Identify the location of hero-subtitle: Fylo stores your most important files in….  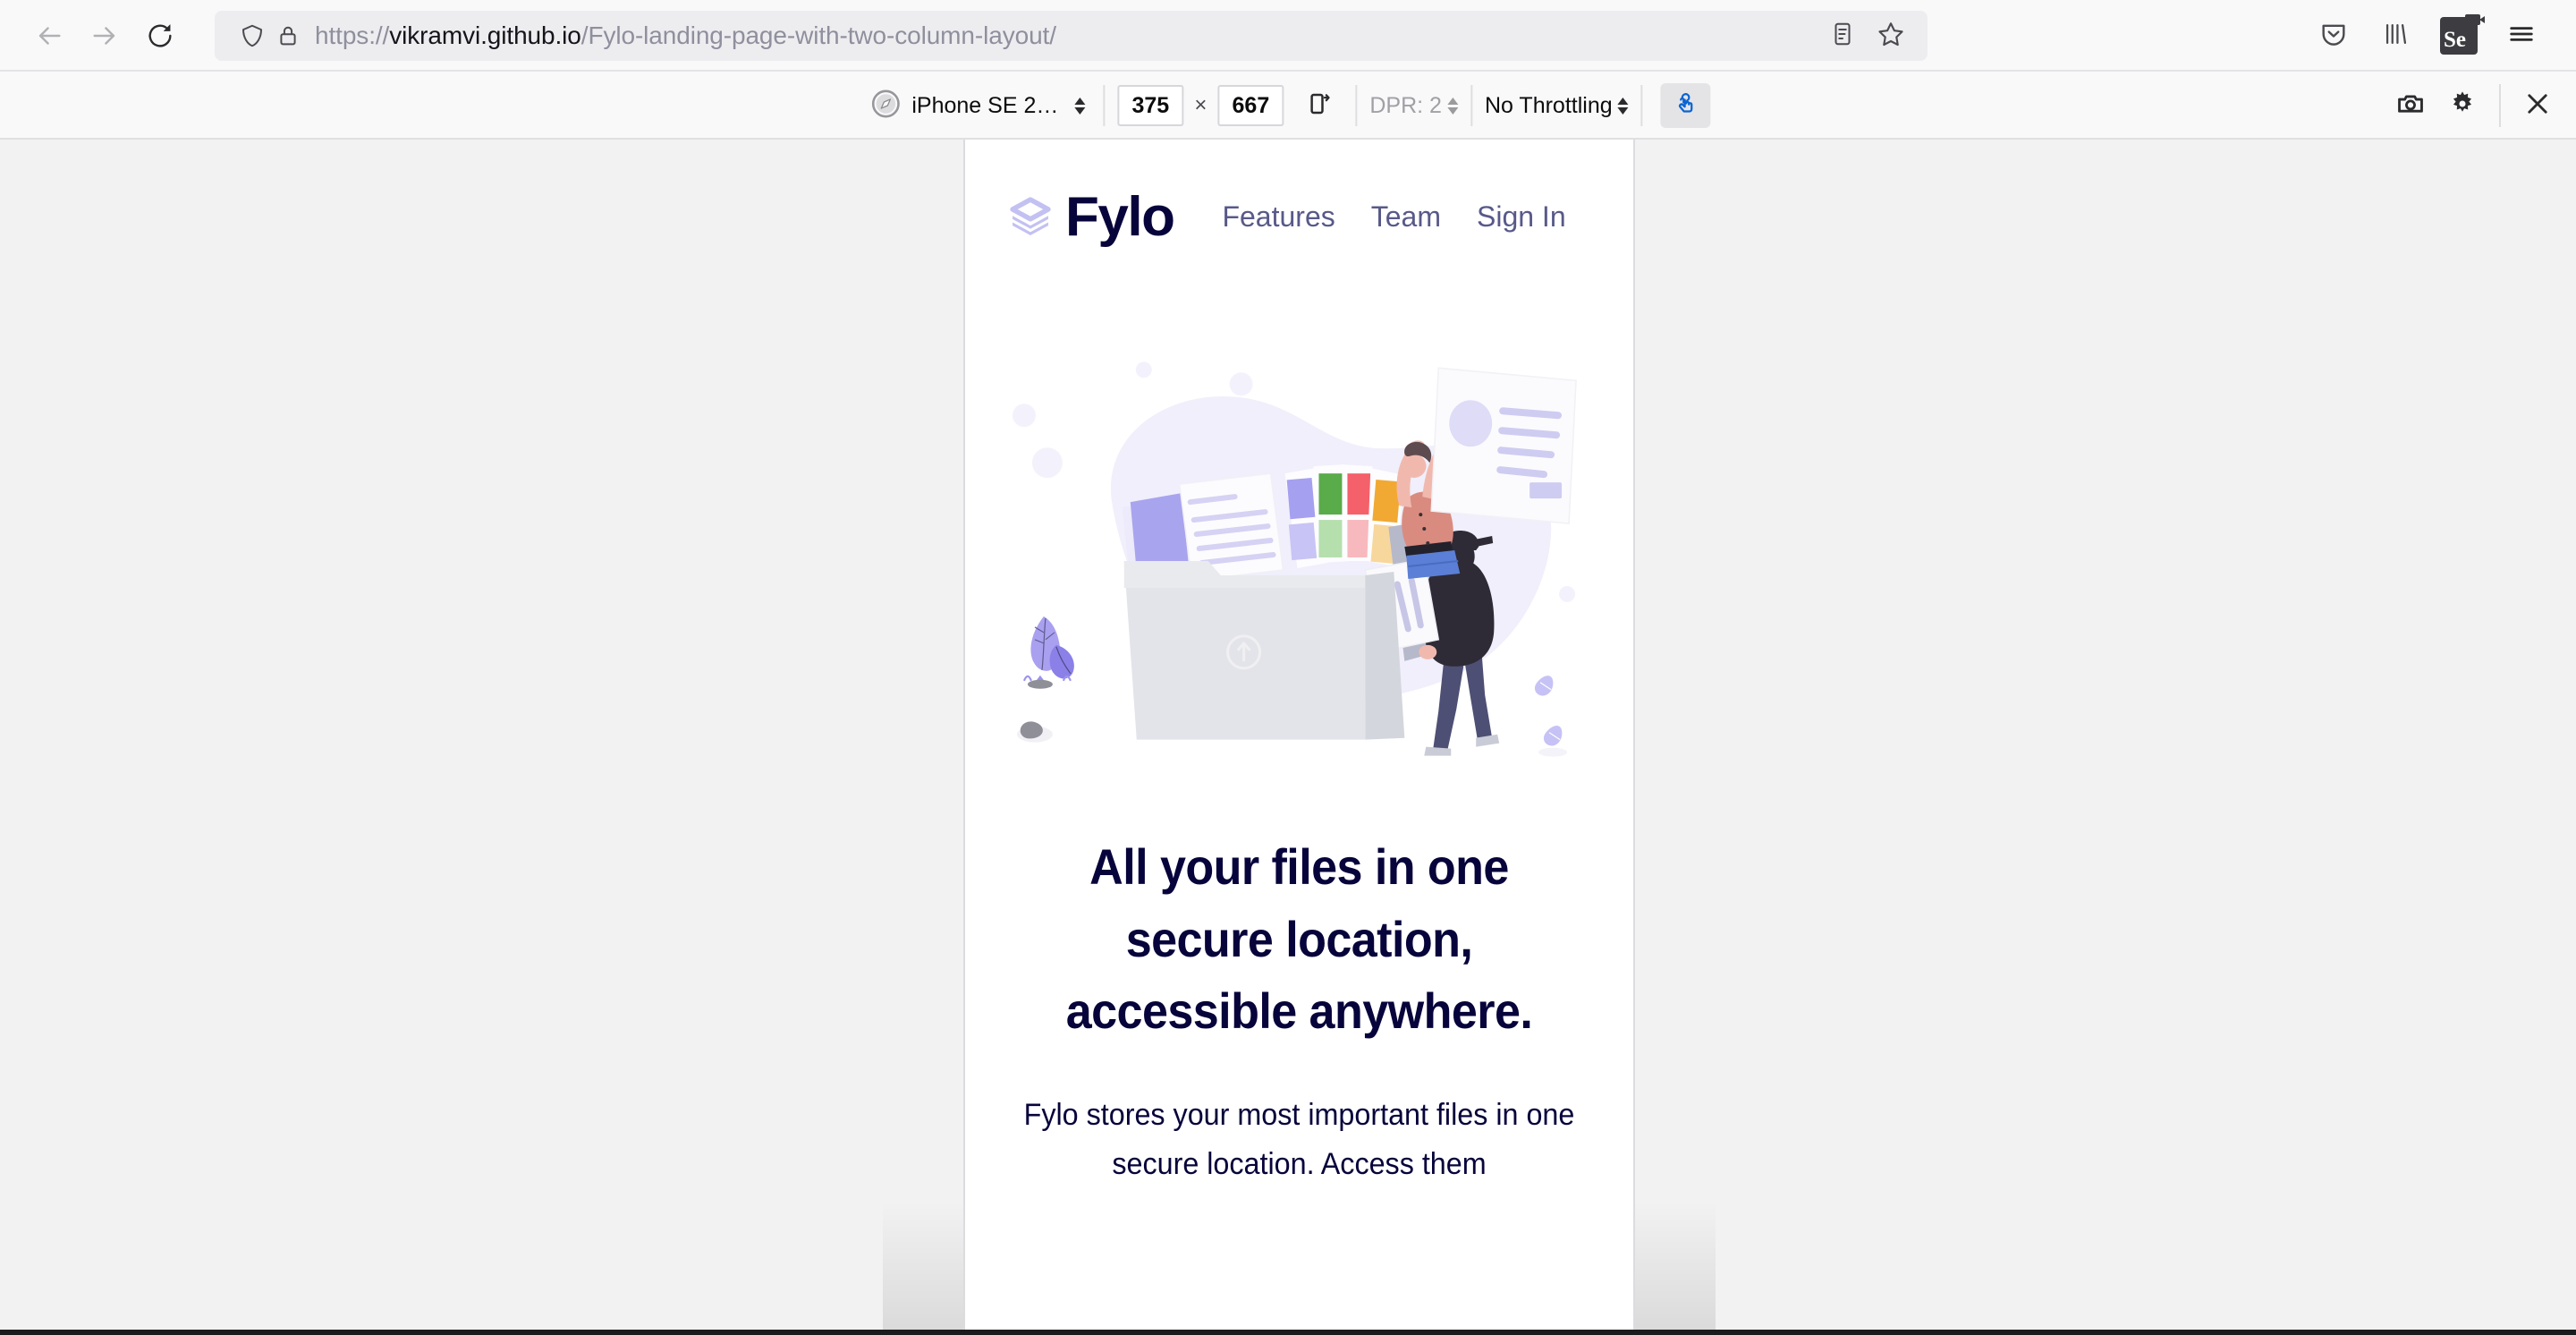
(1299, 1139).